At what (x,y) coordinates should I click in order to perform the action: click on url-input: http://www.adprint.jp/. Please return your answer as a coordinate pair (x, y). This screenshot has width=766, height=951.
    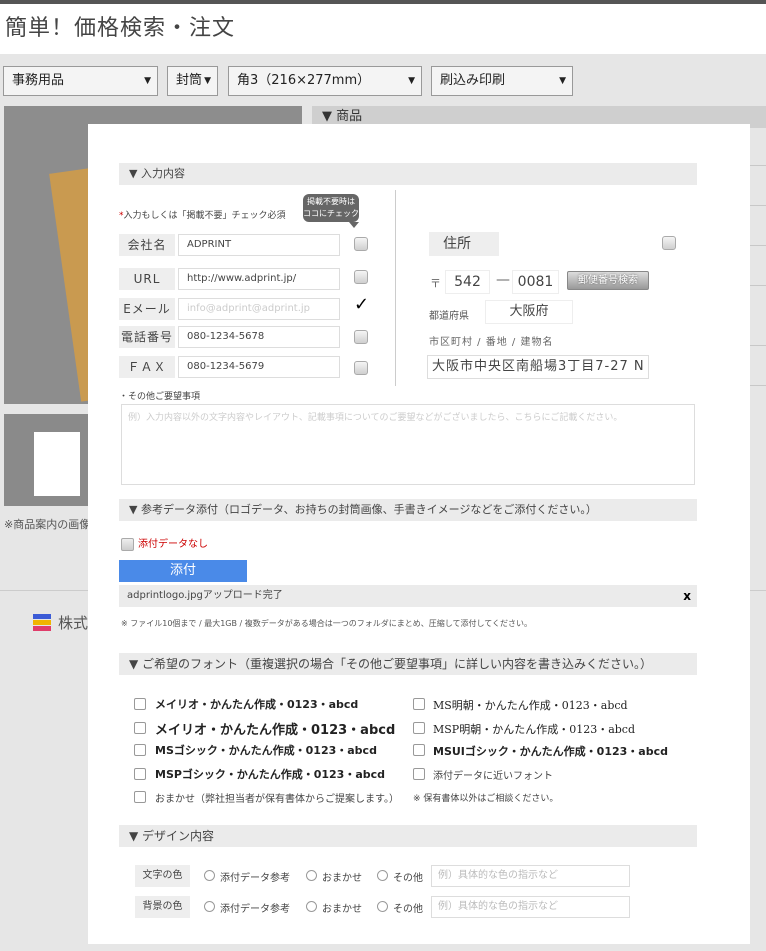
    Looking at the image, I should click on (259, 279).